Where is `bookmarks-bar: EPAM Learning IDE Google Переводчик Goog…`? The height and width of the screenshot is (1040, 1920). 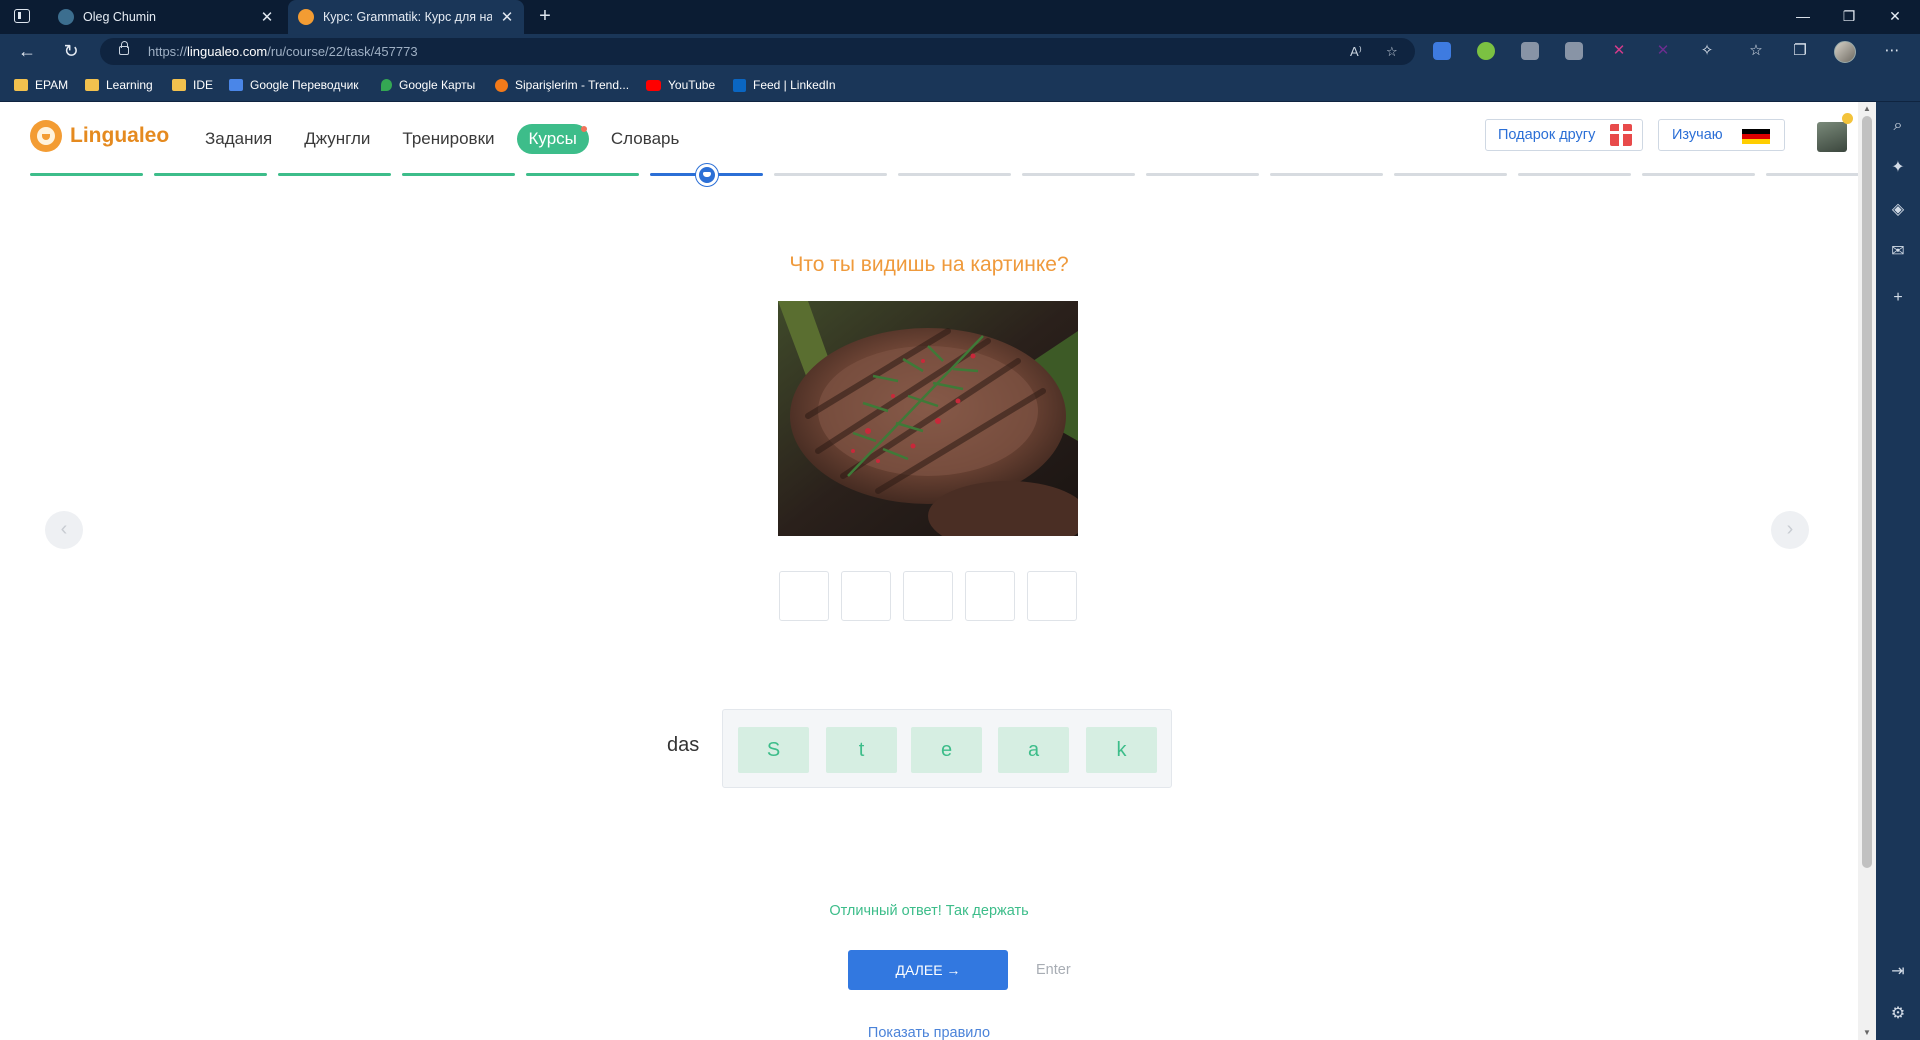
bookmarks-bar: EPAM Learning IDE Google Переводчик Goog… is located at coordinates (960, 85).